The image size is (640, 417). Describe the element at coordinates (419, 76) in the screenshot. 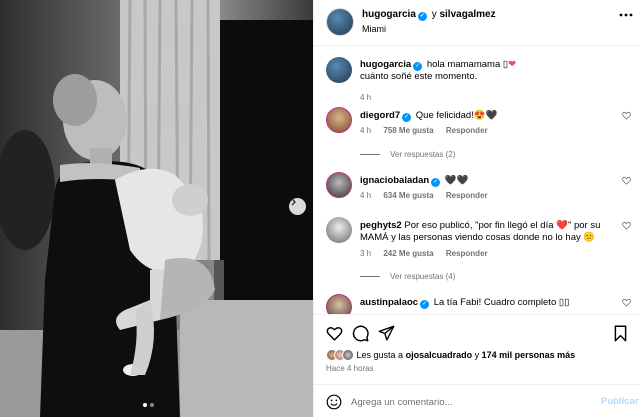

I see `caption-text-2: cuánto soñé este momento.` at that location.